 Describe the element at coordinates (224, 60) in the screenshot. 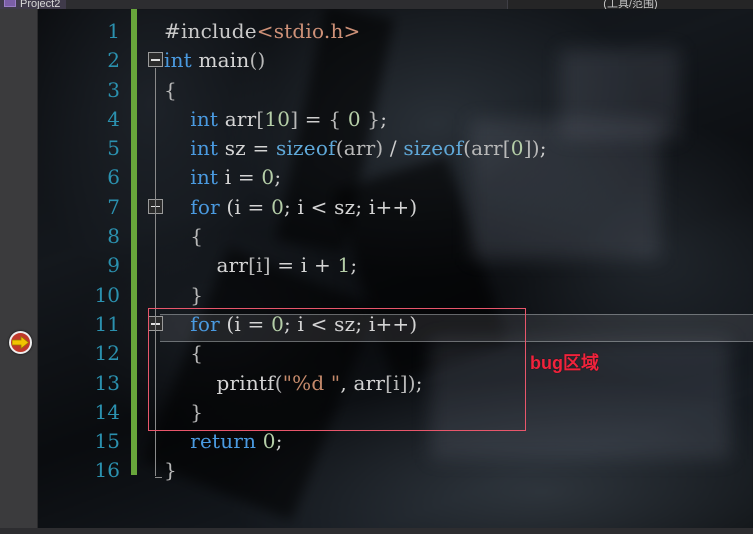

I see `code-token: main` at that location.